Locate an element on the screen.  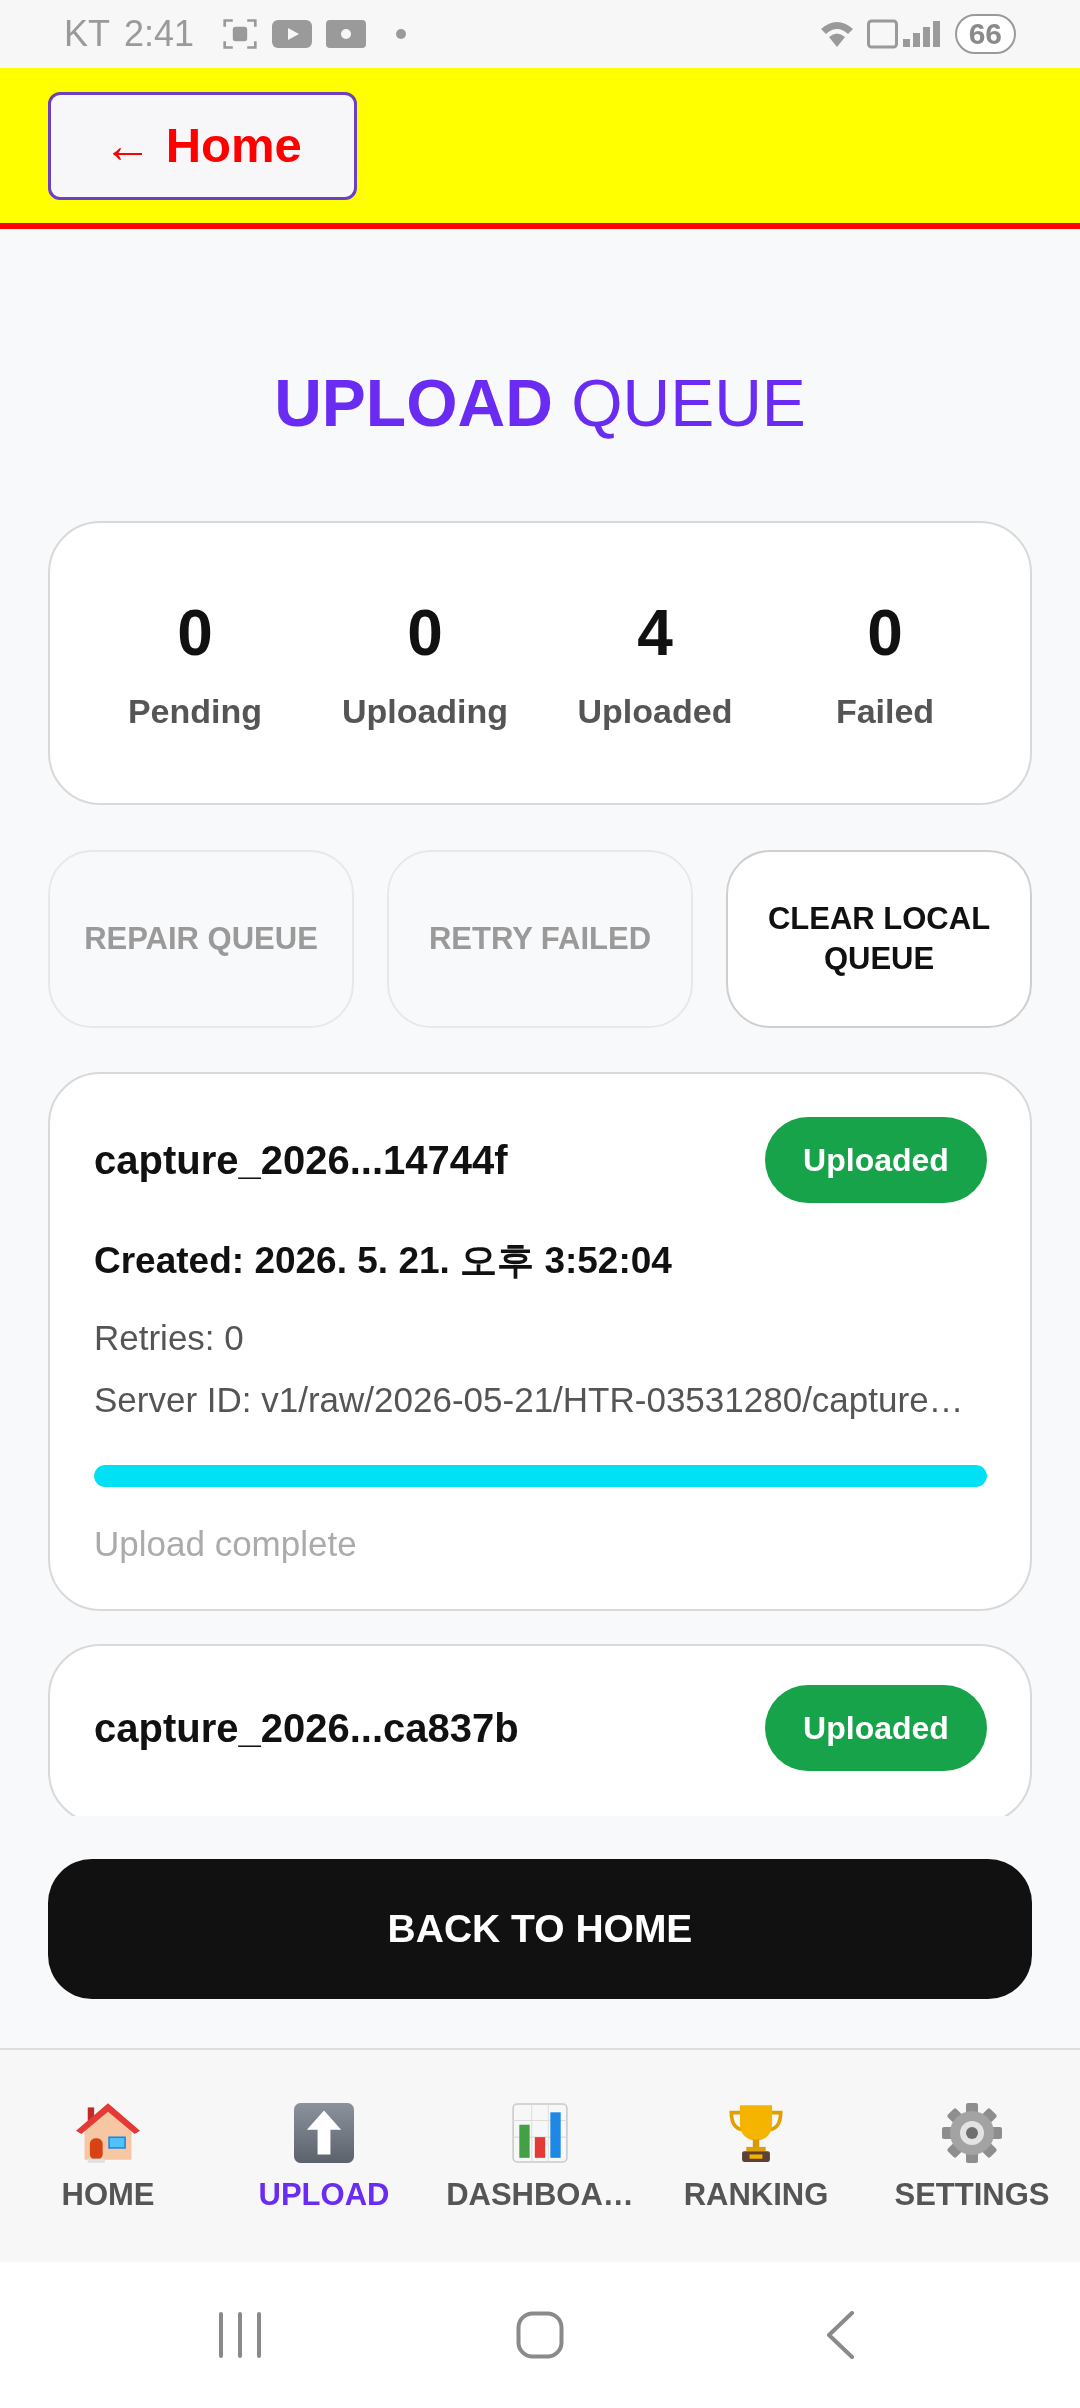
stat-label: Uploading is located at coordinates (425, 711).